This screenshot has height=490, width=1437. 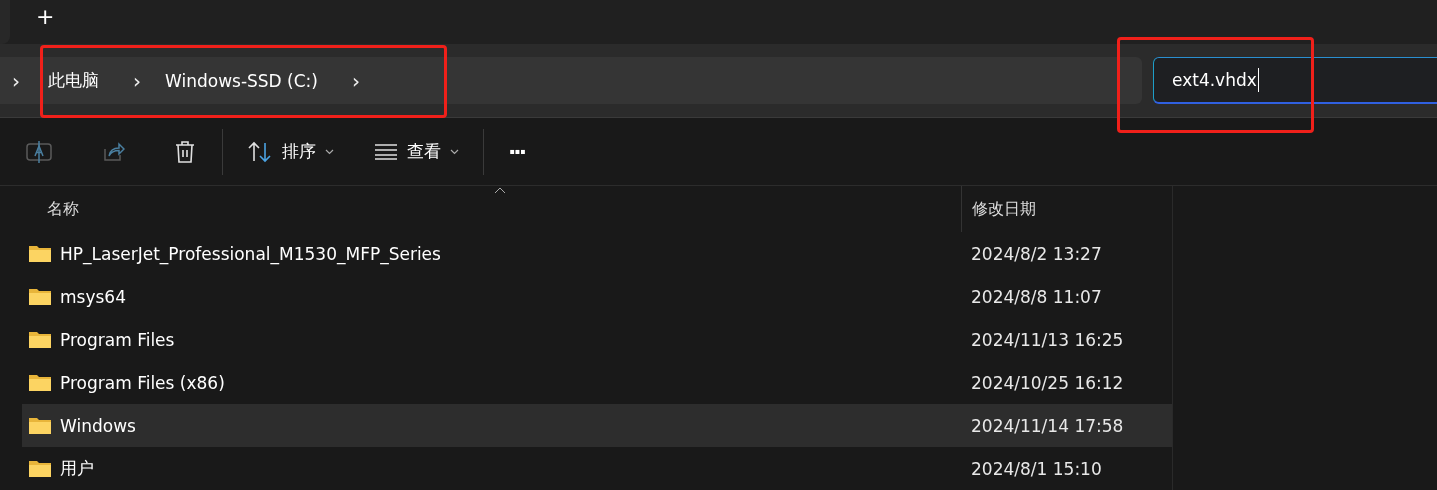 I want to click on more-button: ···, so click(x=516, y=151).